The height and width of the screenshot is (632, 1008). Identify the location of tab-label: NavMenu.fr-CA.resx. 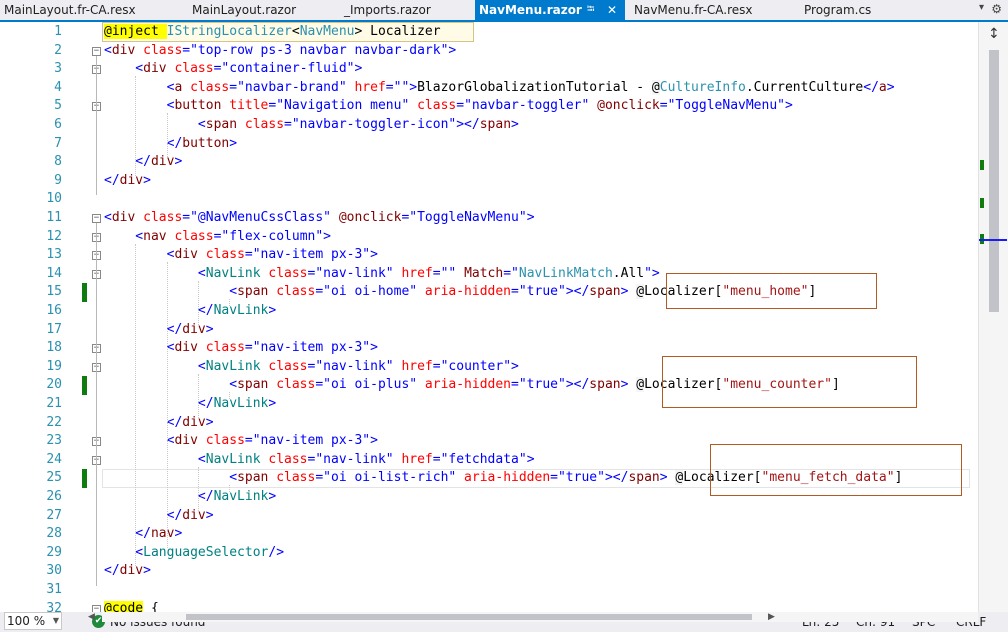
(693, 10).